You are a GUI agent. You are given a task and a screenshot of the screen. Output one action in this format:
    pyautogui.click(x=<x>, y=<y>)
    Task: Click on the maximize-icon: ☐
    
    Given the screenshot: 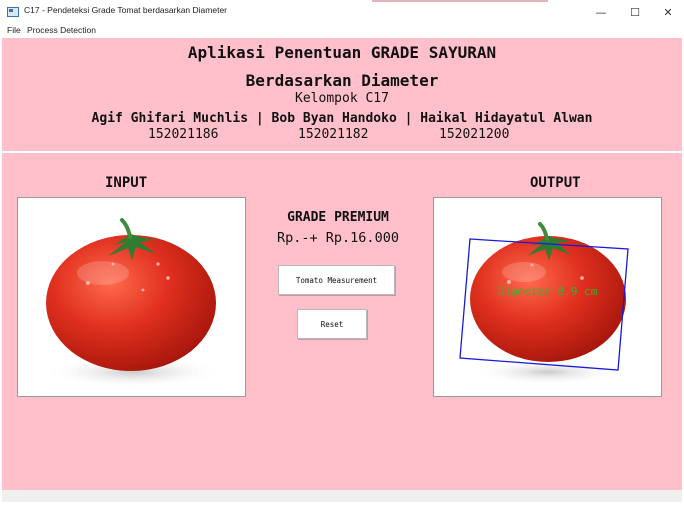 What is the action you would take?
    pyautogui.click(x=635, y=12)
    